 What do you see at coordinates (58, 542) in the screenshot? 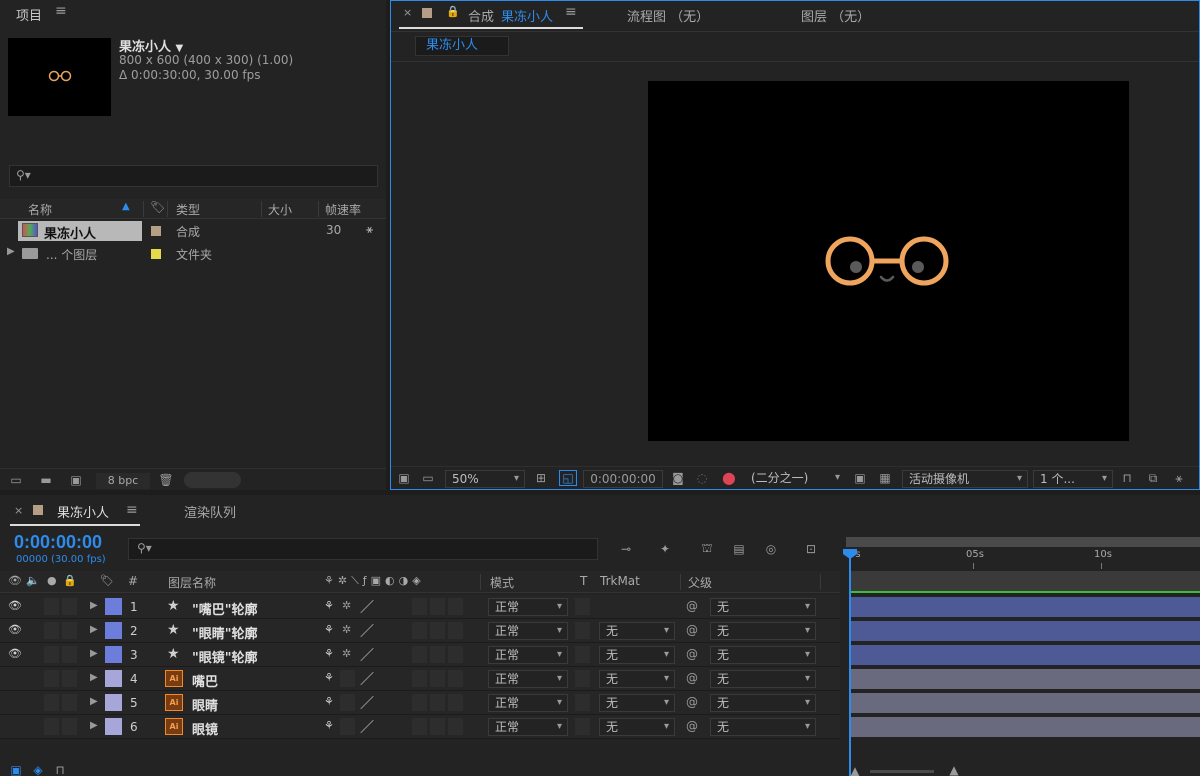
I see `timeline-timecode: 0:00:00:00` at bounding box center [58, 542].